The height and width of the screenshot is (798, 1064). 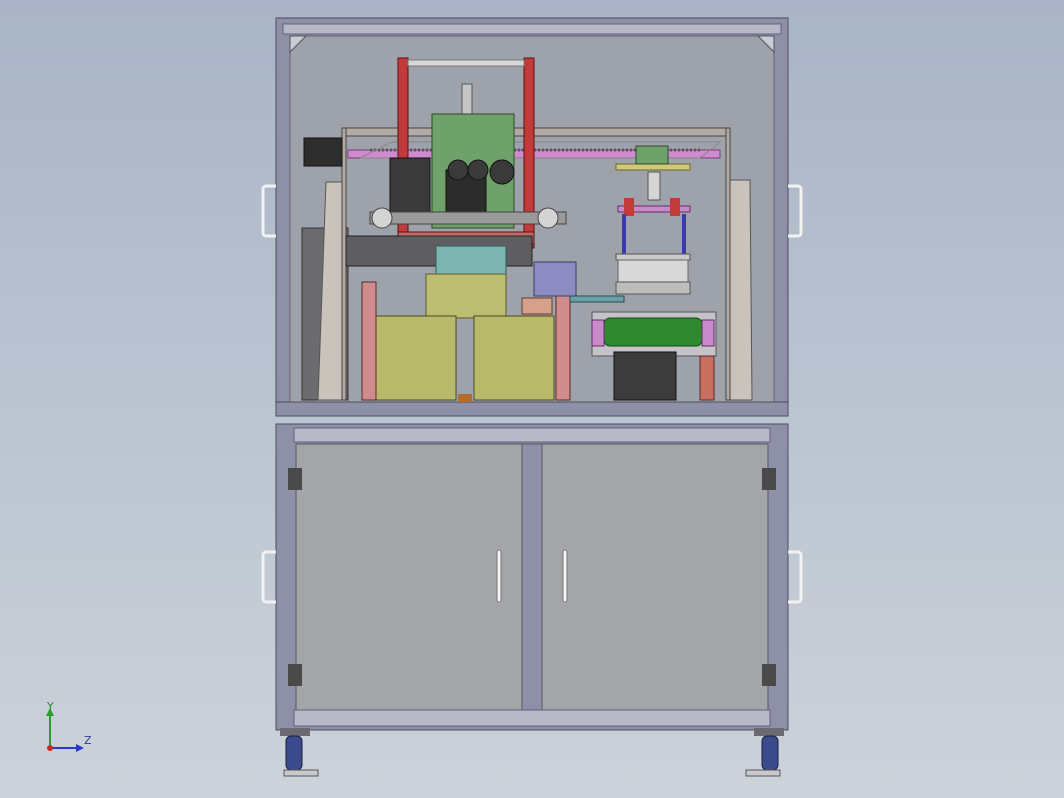 I want to click on press-carriage, so click(x=652, y=155).